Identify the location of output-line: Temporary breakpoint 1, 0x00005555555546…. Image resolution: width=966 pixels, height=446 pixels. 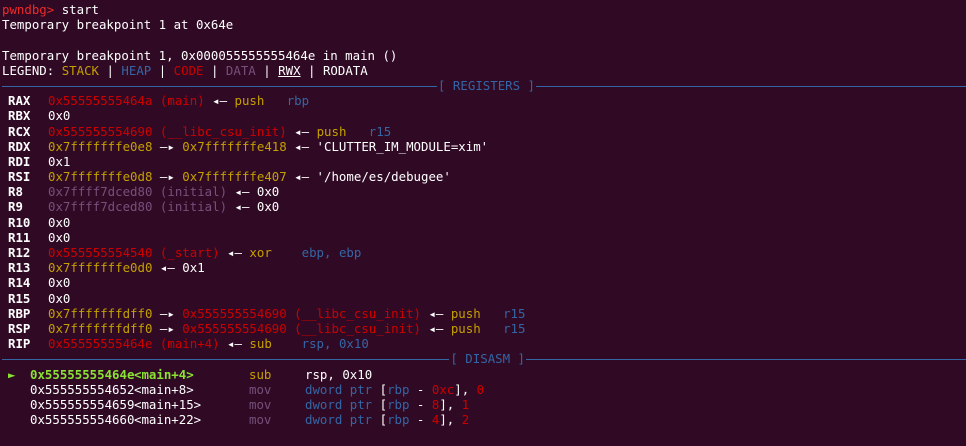
(200, 55).